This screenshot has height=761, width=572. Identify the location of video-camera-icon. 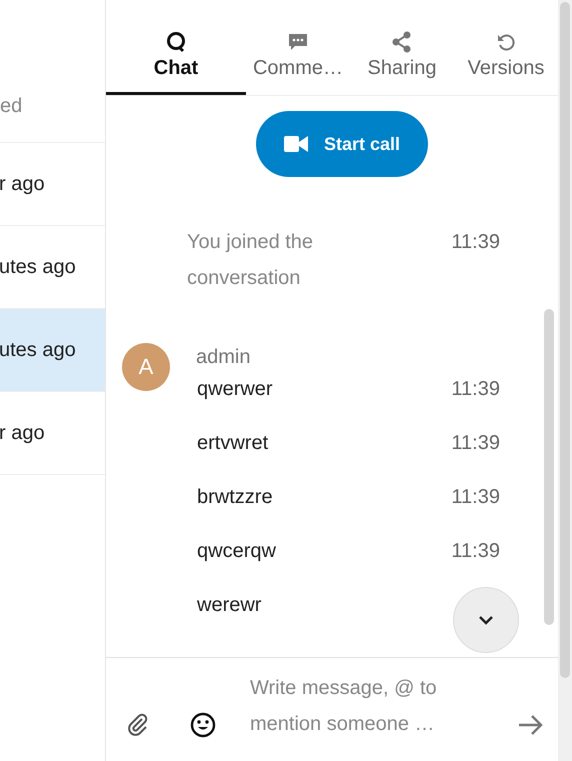
(296, 144).